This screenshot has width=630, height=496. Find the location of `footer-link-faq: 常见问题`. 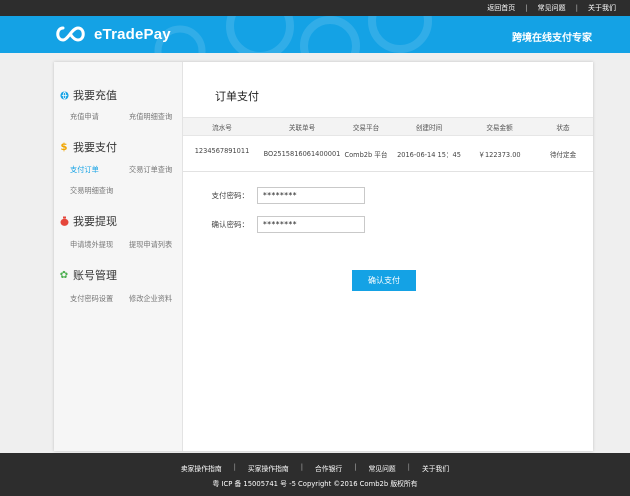

footer-link-faq: 常见问题 is located at coordinates (381, 468).